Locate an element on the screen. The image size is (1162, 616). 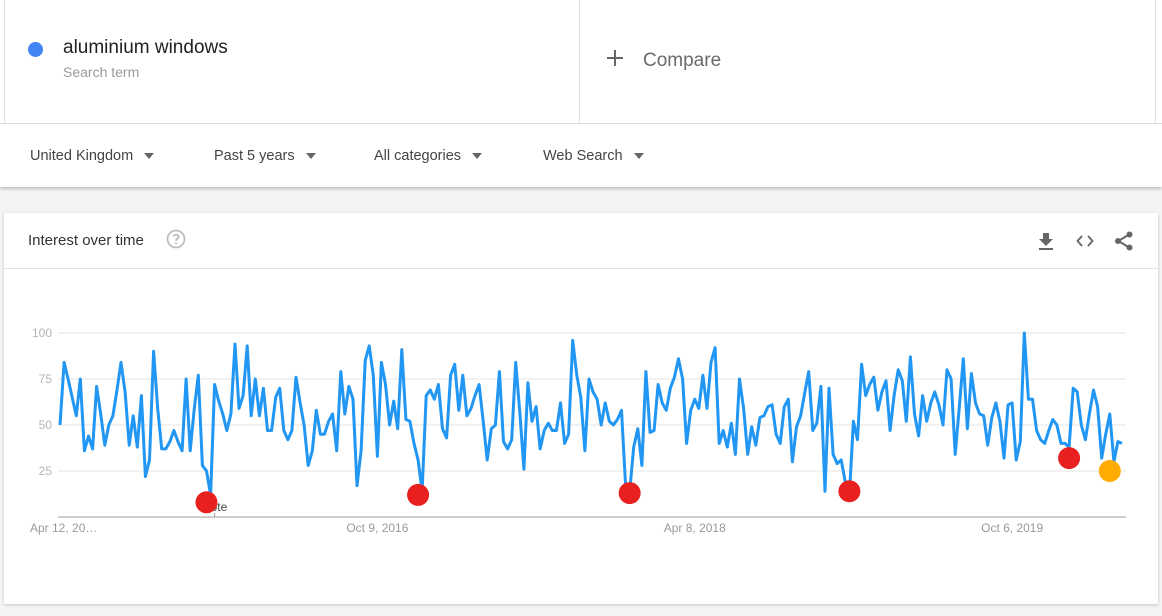
y-tick-label: 50 is located at coordinates (46, 425).